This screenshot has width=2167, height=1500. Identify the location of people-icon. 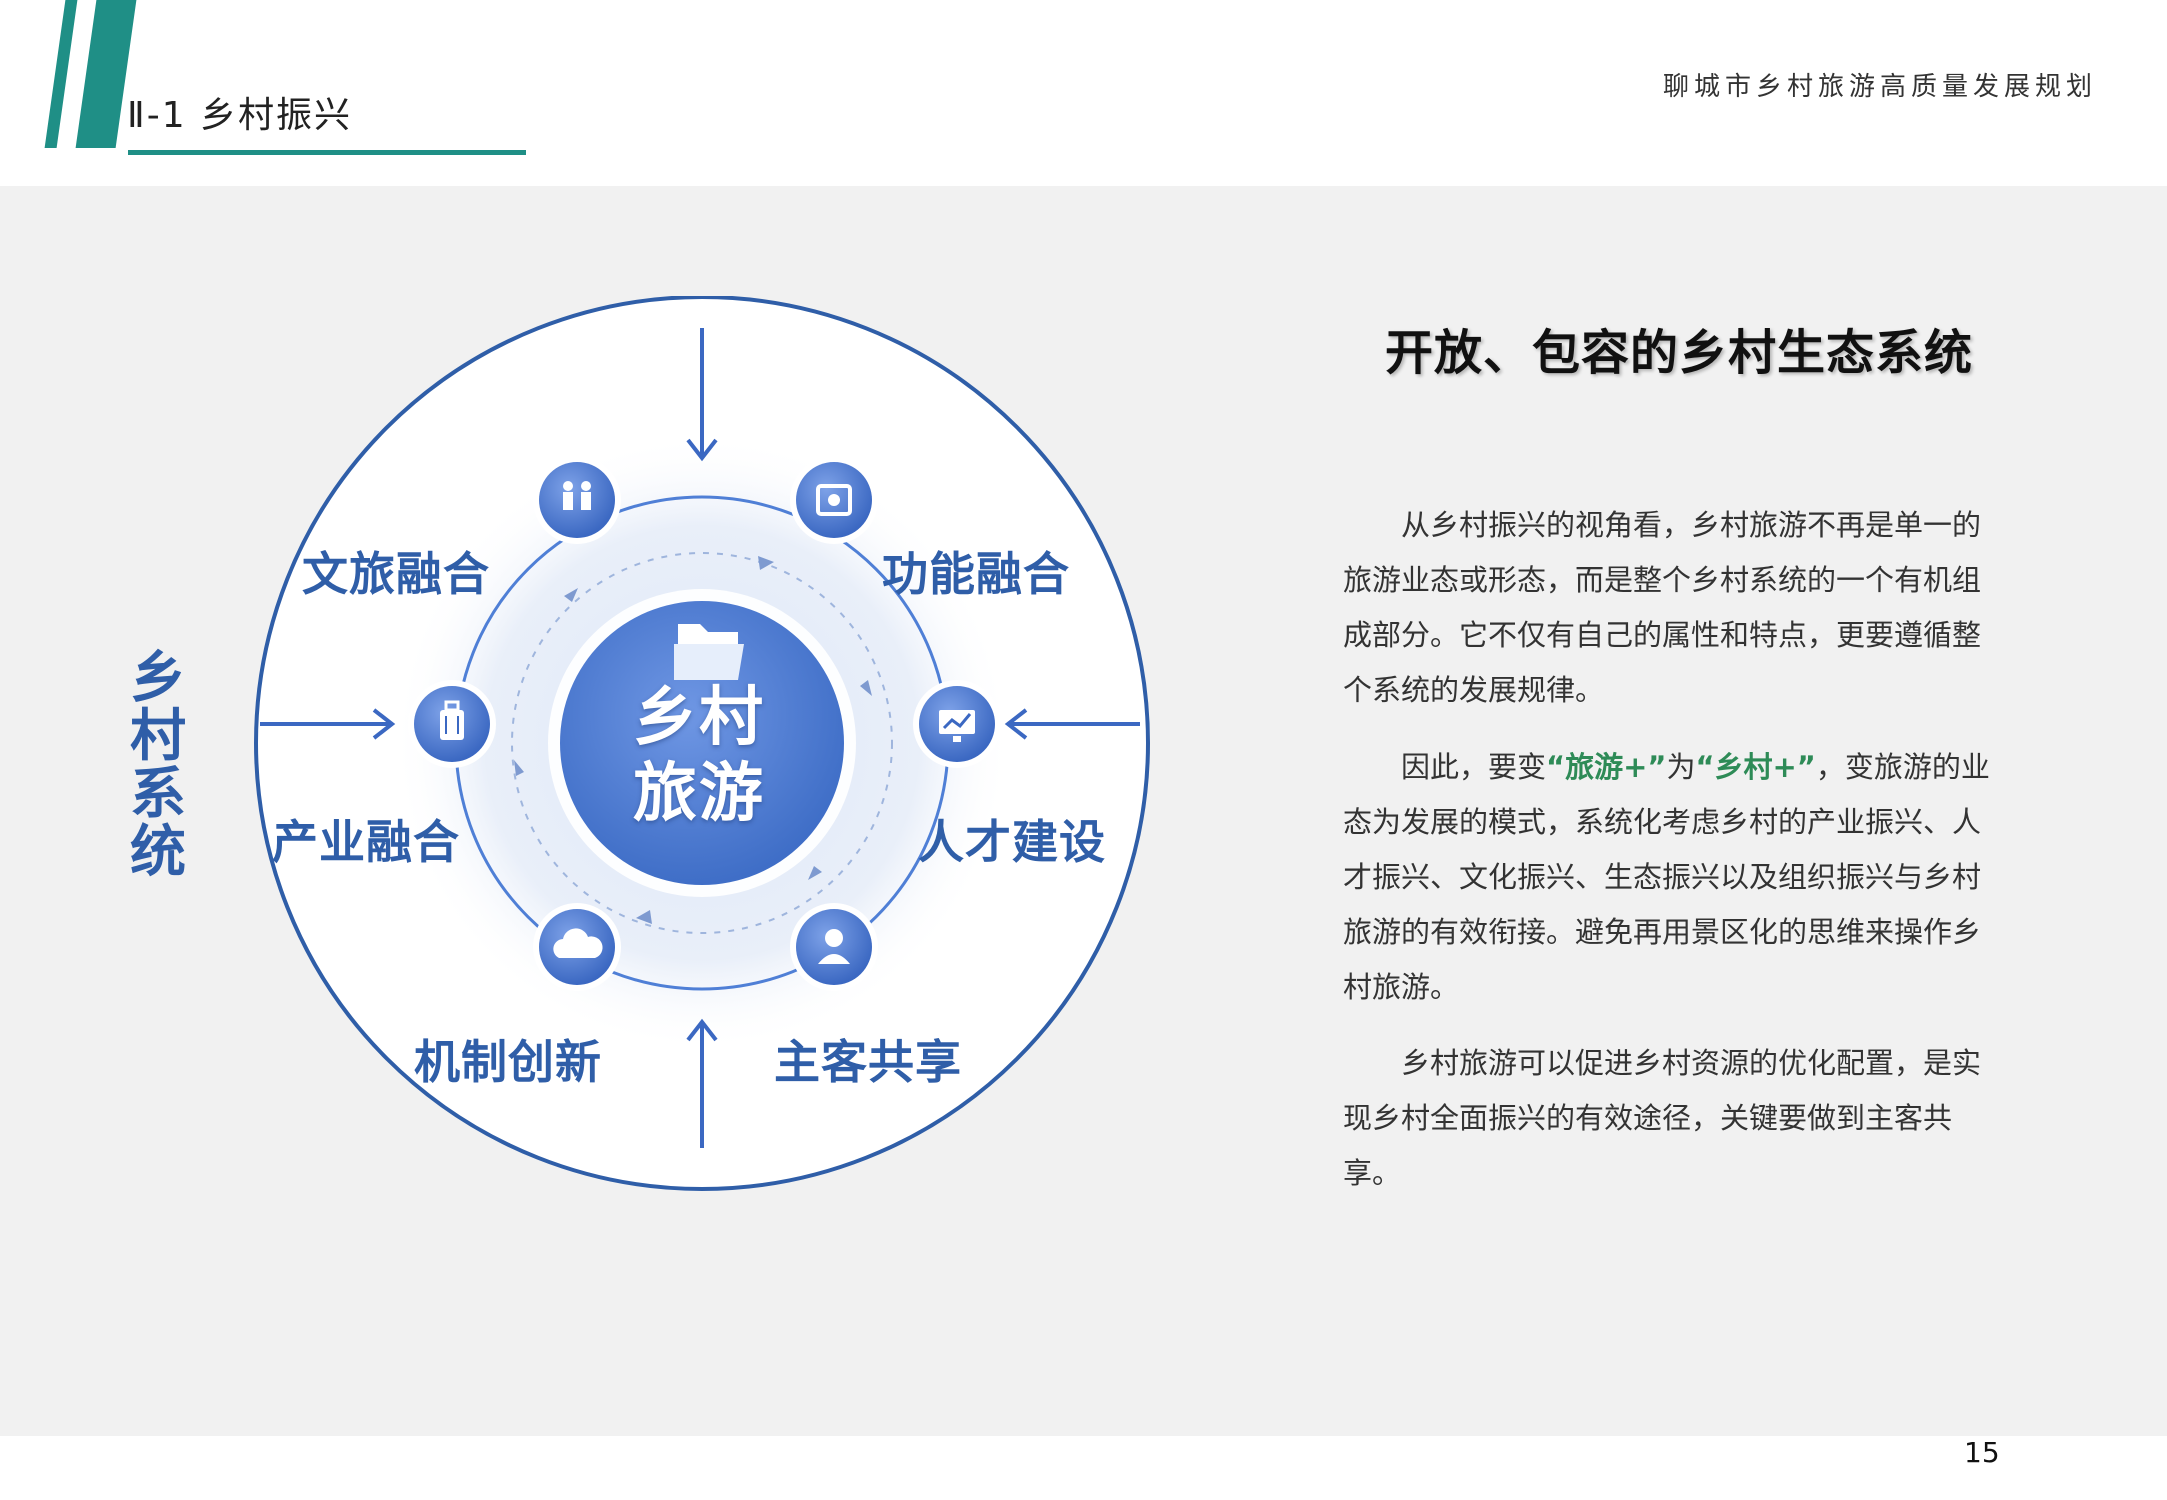
(568, 501).